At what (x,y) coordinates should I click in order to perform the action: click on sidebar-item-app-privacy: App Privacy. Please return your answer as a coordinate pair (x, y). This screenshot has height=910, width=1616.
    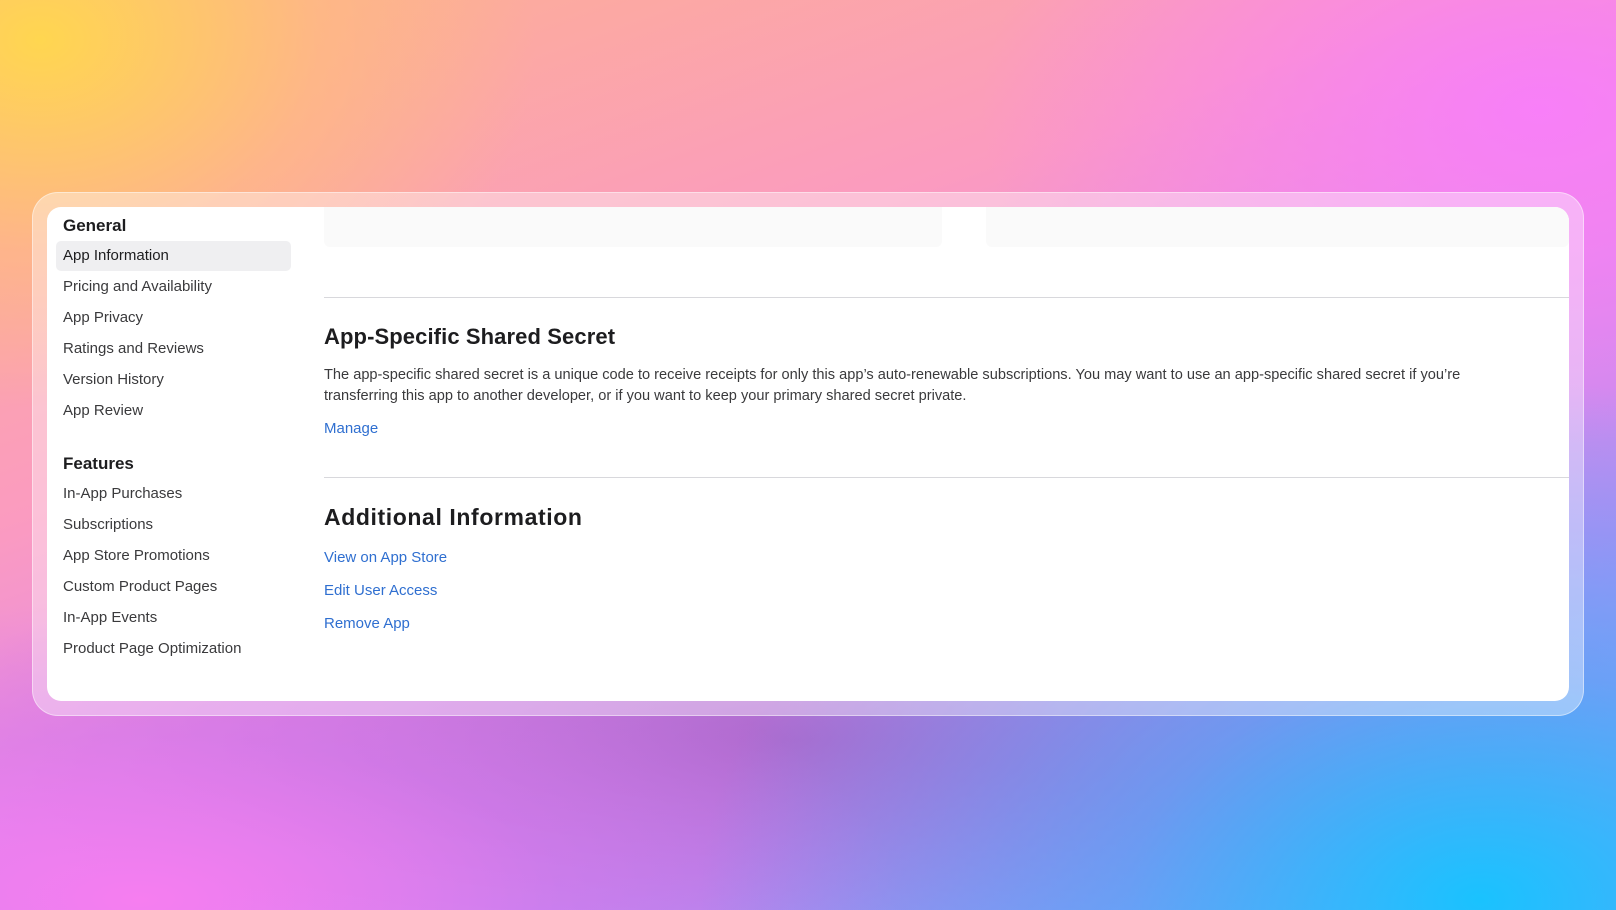
    Looking at the image, I should click on (173, 318).